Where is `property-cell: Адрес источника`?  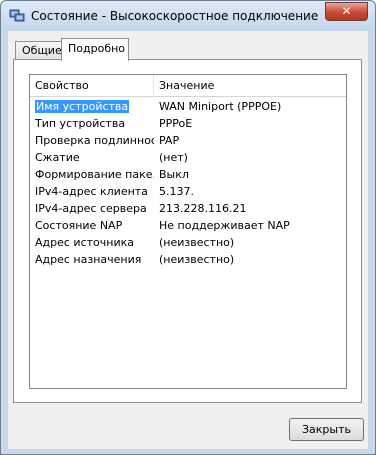 property-cell: Адрес источника is located at coordinates (94, 242).